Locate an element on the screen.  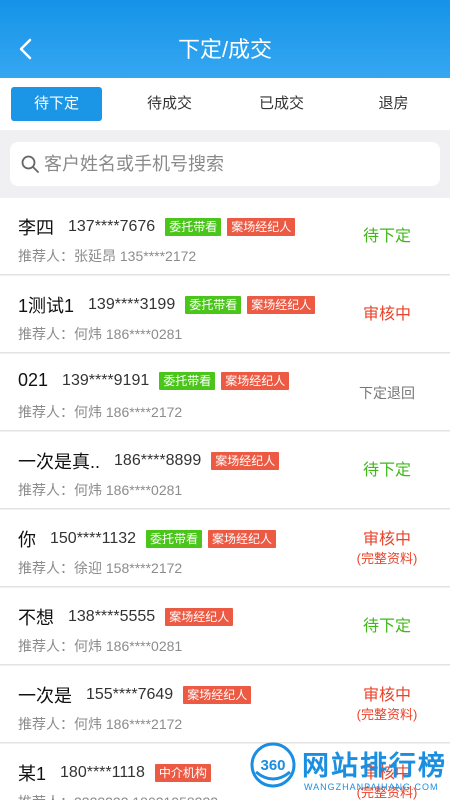
customer-name: 你 is located at coordinates (27, 540).